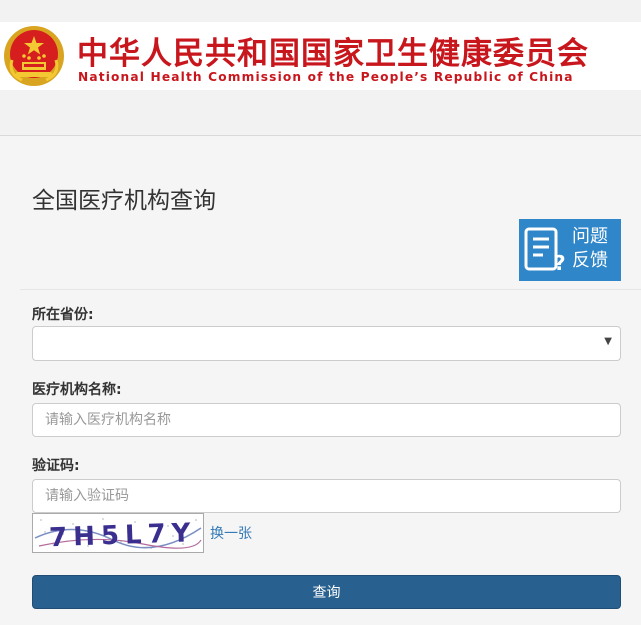 The width and height of the screenshot is (641, 625). Describe the element at coordinates (333, 54) in the screenshot. I see `site-title-cn: 中华人民共和国国家卫生健康委员会` at that location.